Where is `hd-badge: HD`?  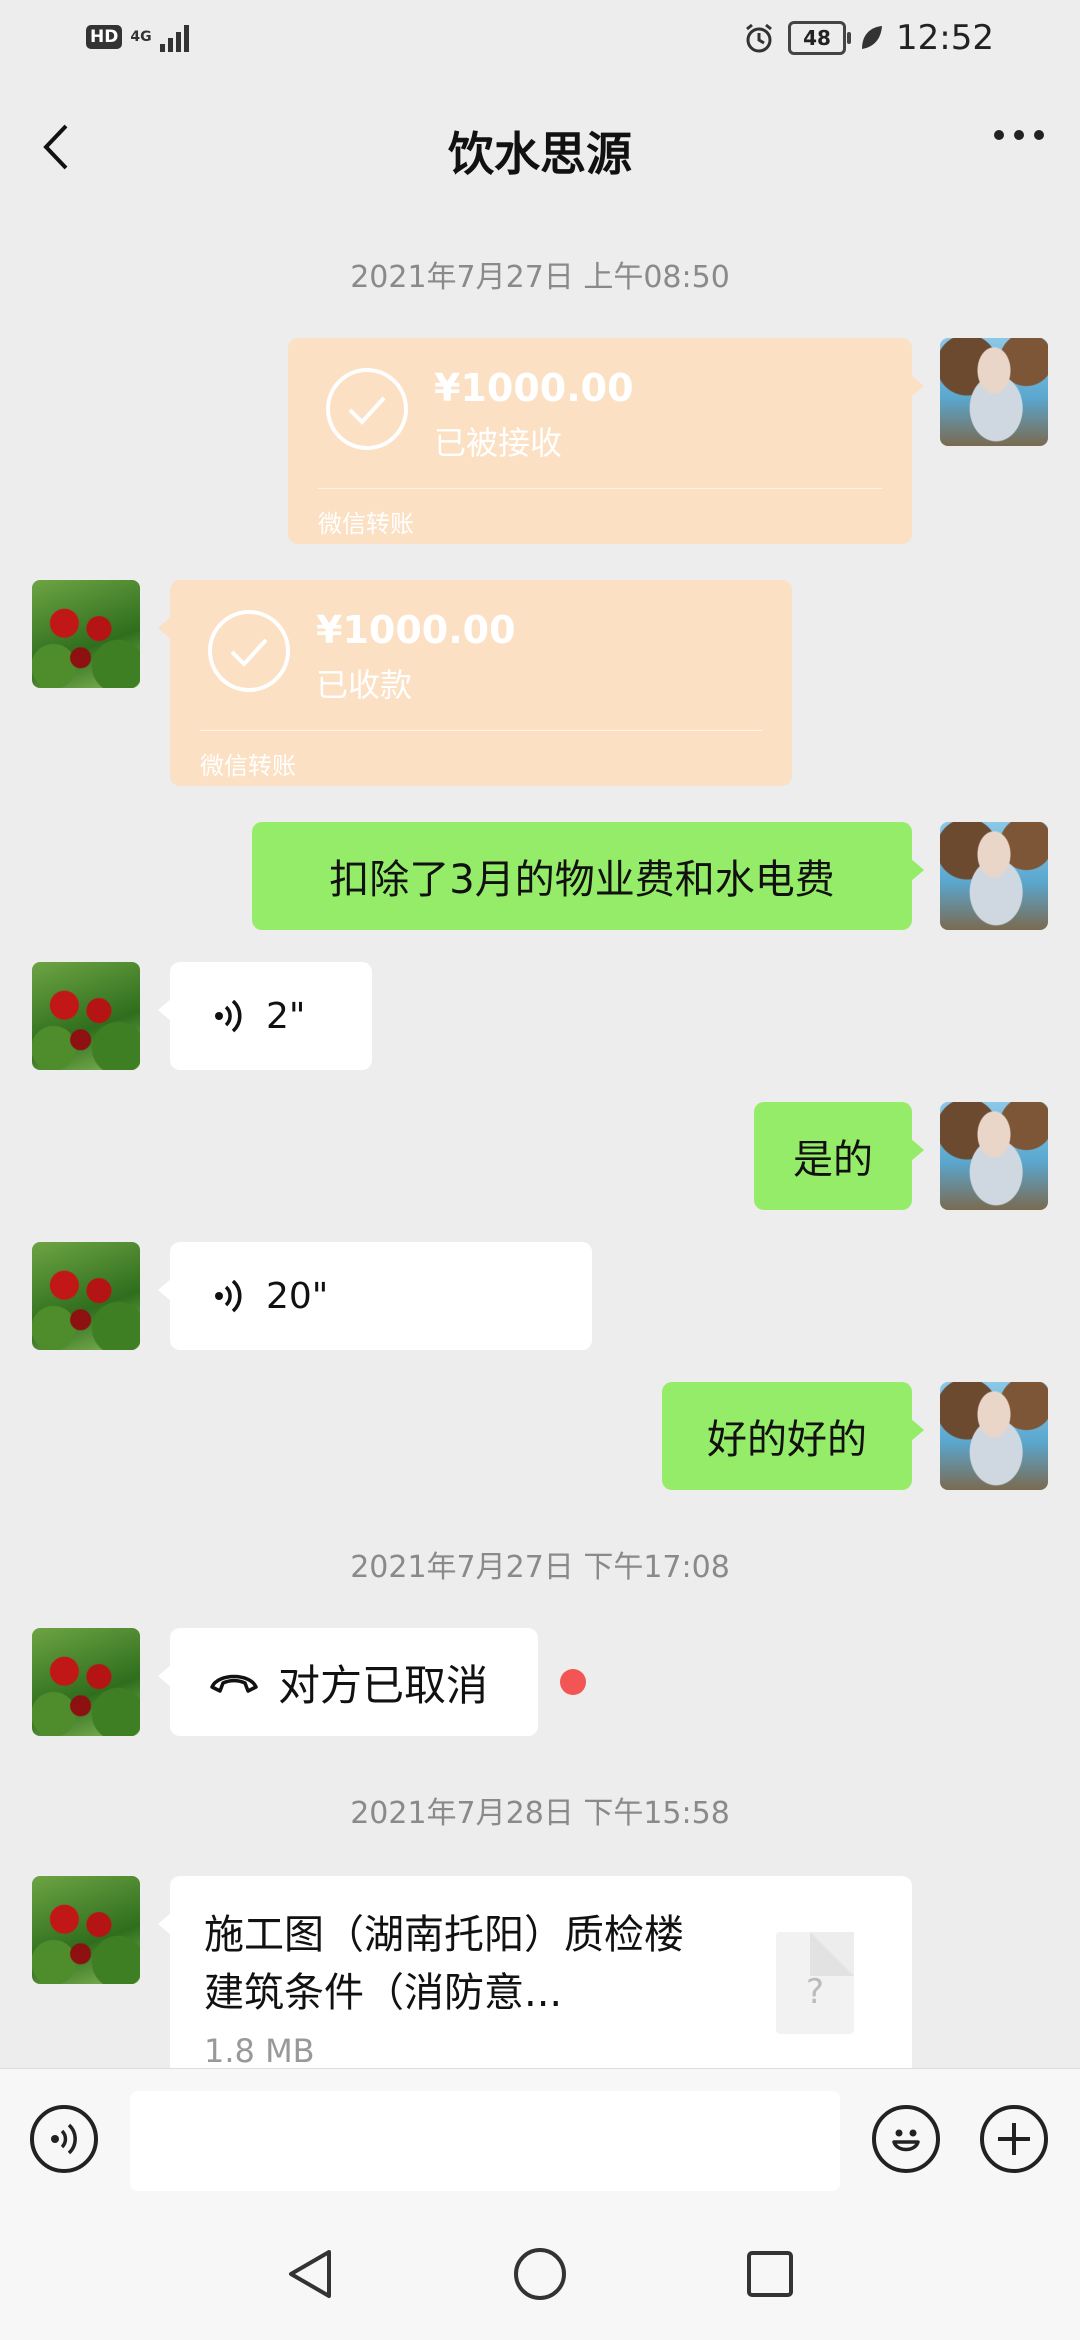
hd-badge: HD is located at coordinates (104, 37).